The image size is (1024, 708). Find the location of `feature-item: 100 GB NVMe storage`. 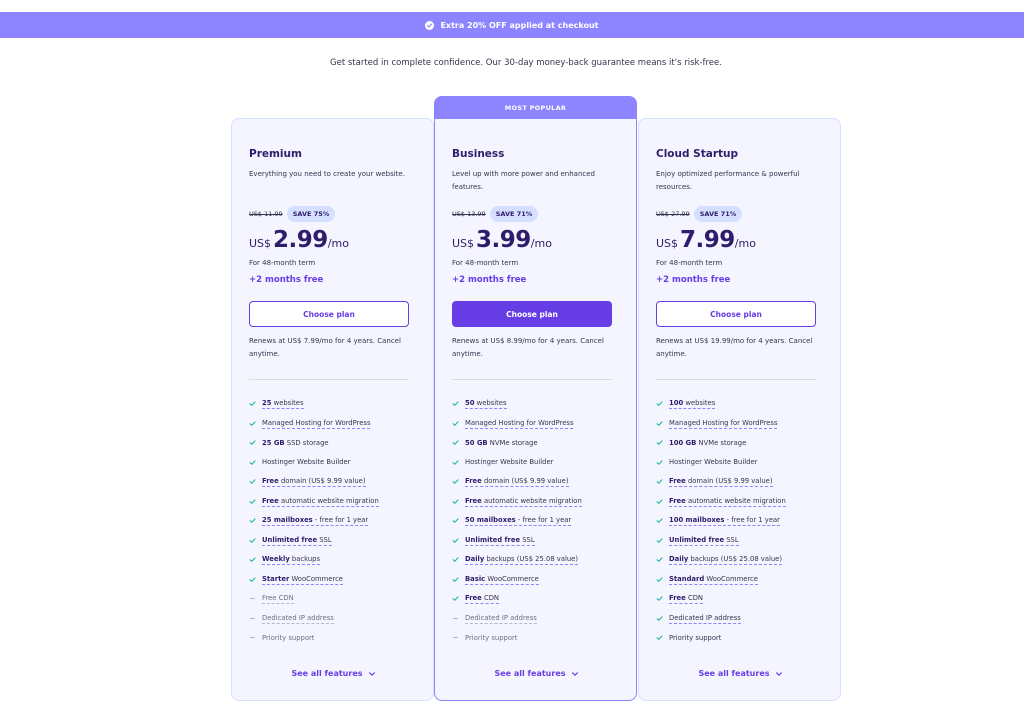

feature-item: 100 GB NVMe storage is located at coordinates (741, 443).